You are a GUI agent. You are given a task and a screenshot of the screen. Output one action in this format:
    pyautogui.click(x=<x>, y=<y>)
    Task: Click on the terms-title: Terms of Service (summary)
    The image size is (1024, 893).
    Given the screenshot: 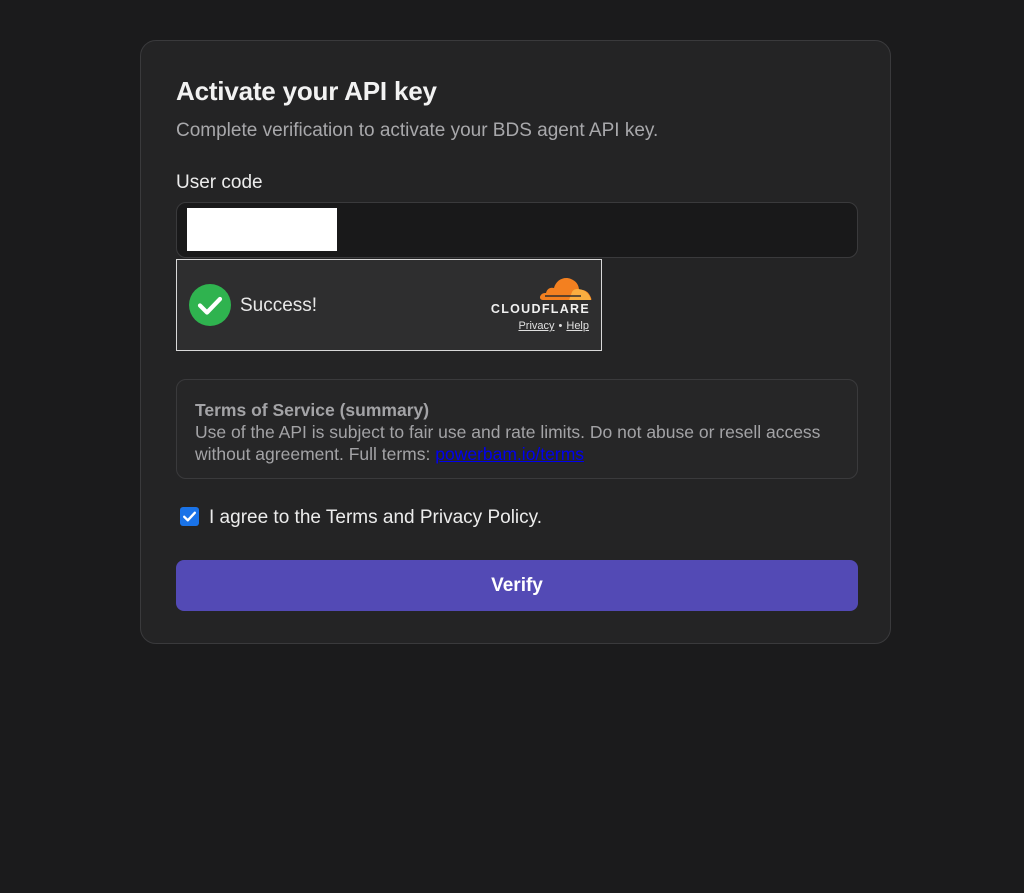 What is the action you would take?
    pyautogui.click(x=312, y=410)
    